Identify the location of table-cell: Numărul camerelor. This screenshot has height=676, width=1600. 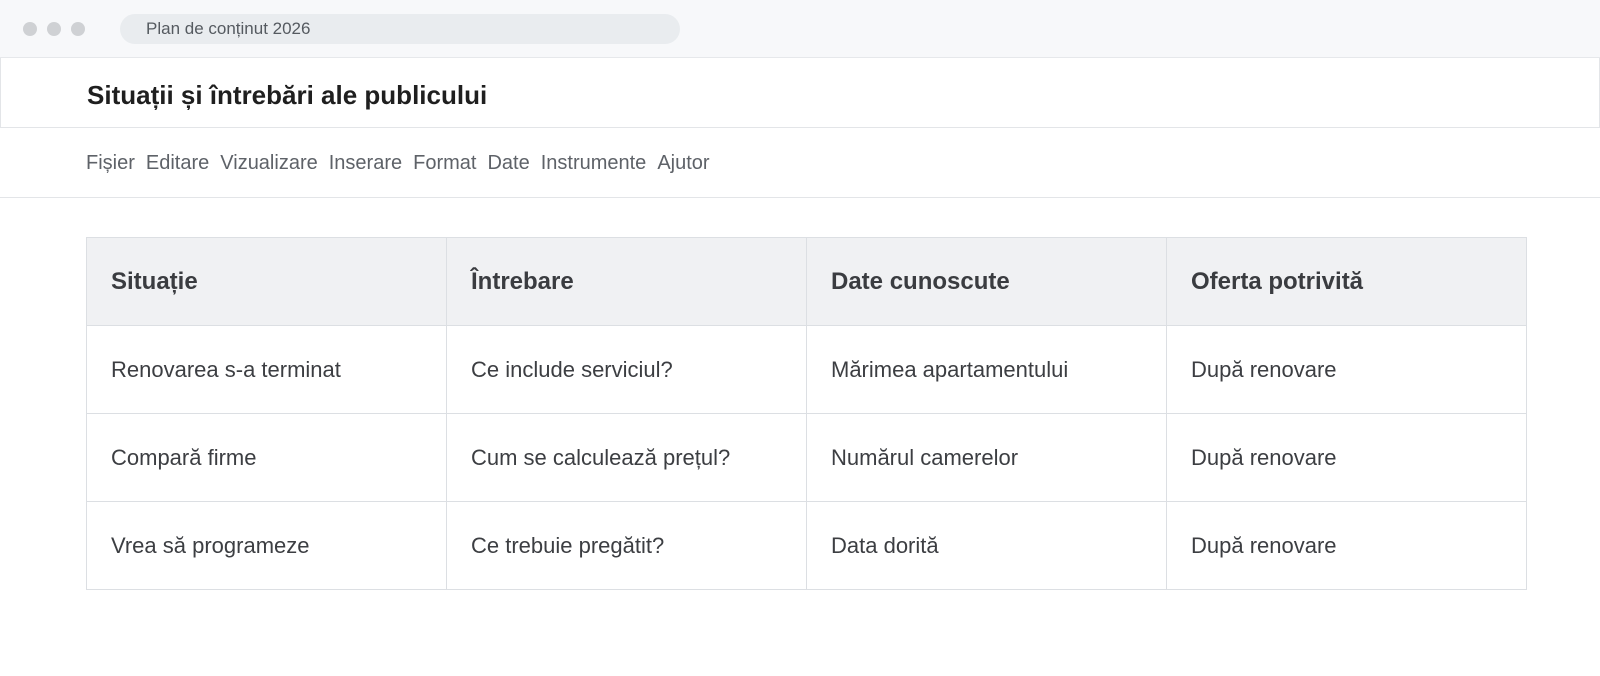
(986, 457).